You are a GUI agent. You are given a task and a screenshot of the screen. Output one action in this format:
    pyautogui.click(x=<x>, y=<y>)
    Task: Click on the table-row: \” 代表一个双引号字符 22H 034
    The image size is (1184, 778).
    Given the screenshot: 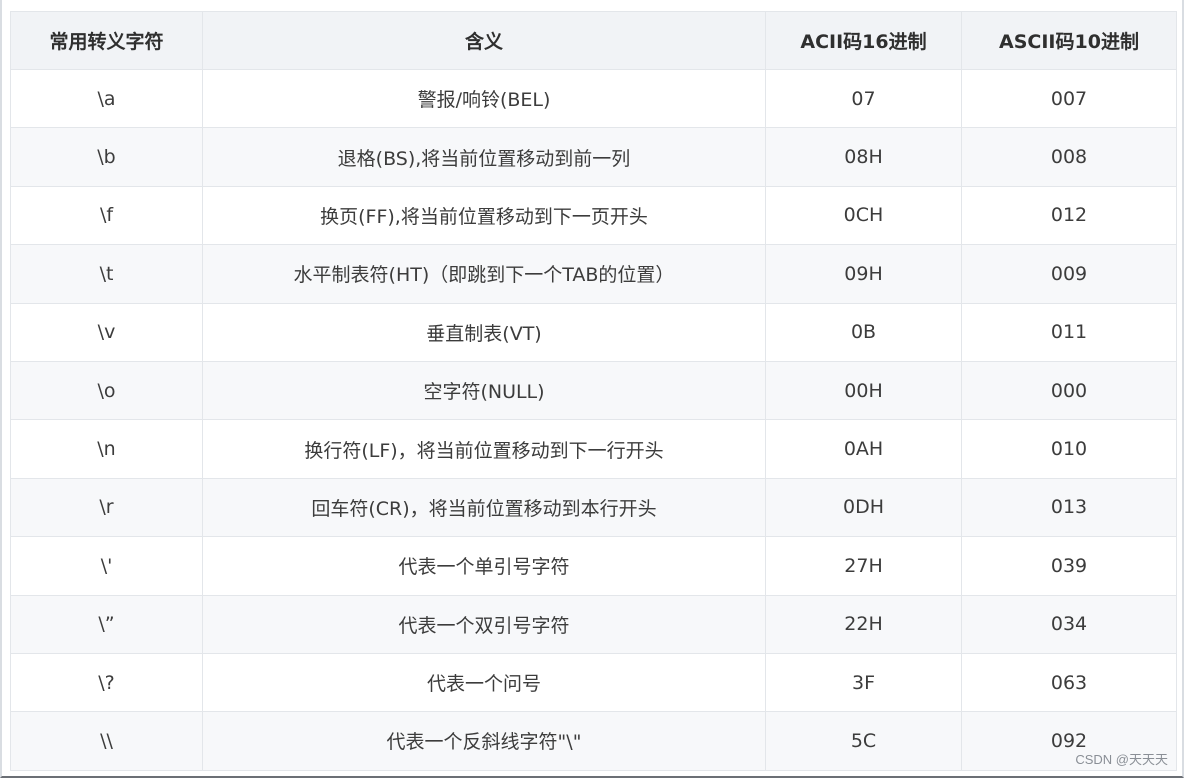 What is the action you would take?
    pyautogui.click(x=593, y=624)
    